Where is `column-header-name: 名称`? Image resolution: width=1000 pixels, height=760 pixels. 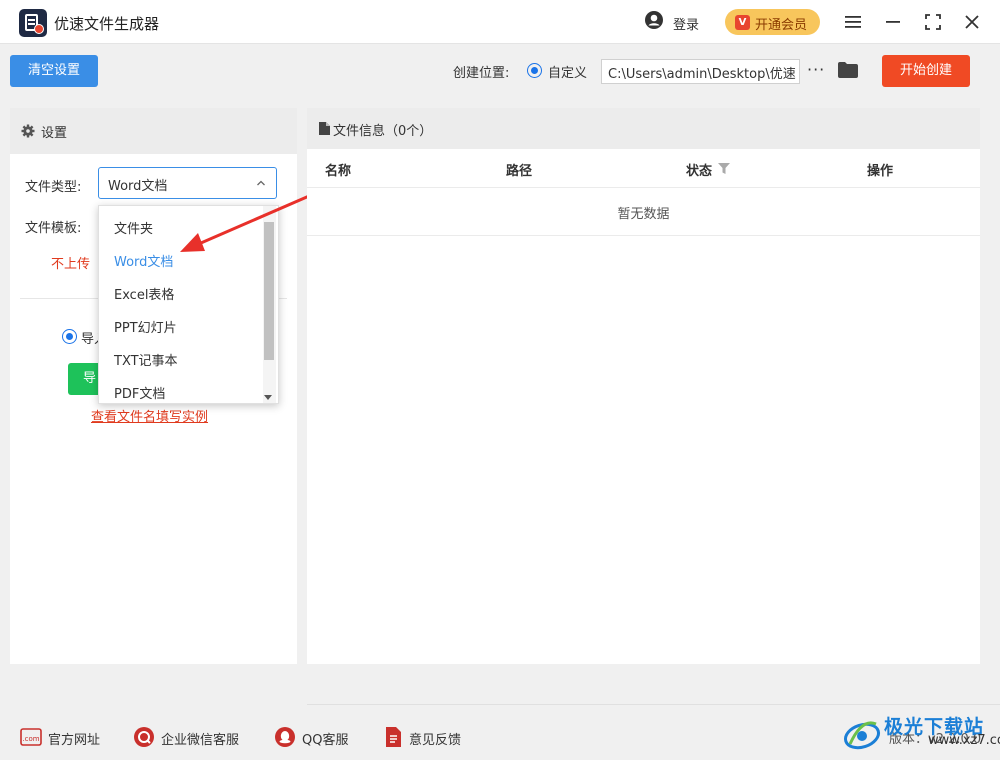 column-header-name: 名称 is located at coordinates (338, 171).